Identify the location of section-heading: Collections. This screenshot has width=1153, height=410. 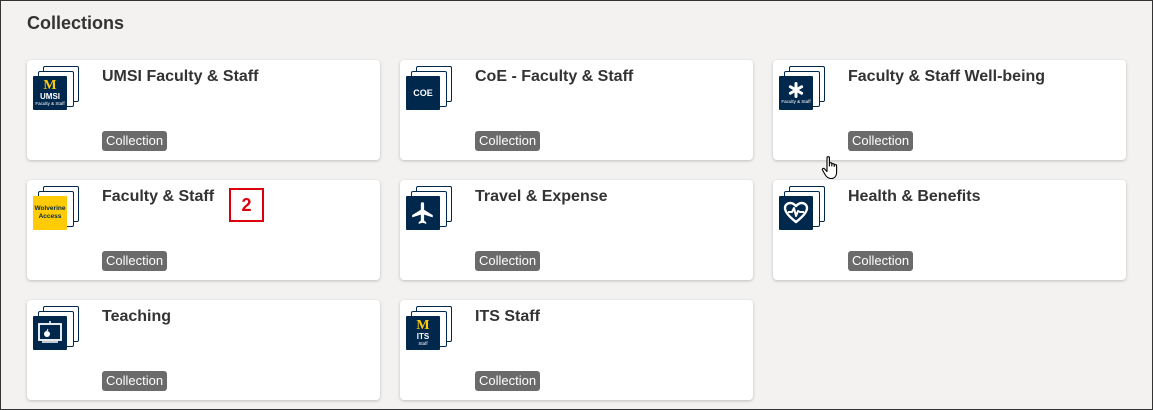
(76, 23).